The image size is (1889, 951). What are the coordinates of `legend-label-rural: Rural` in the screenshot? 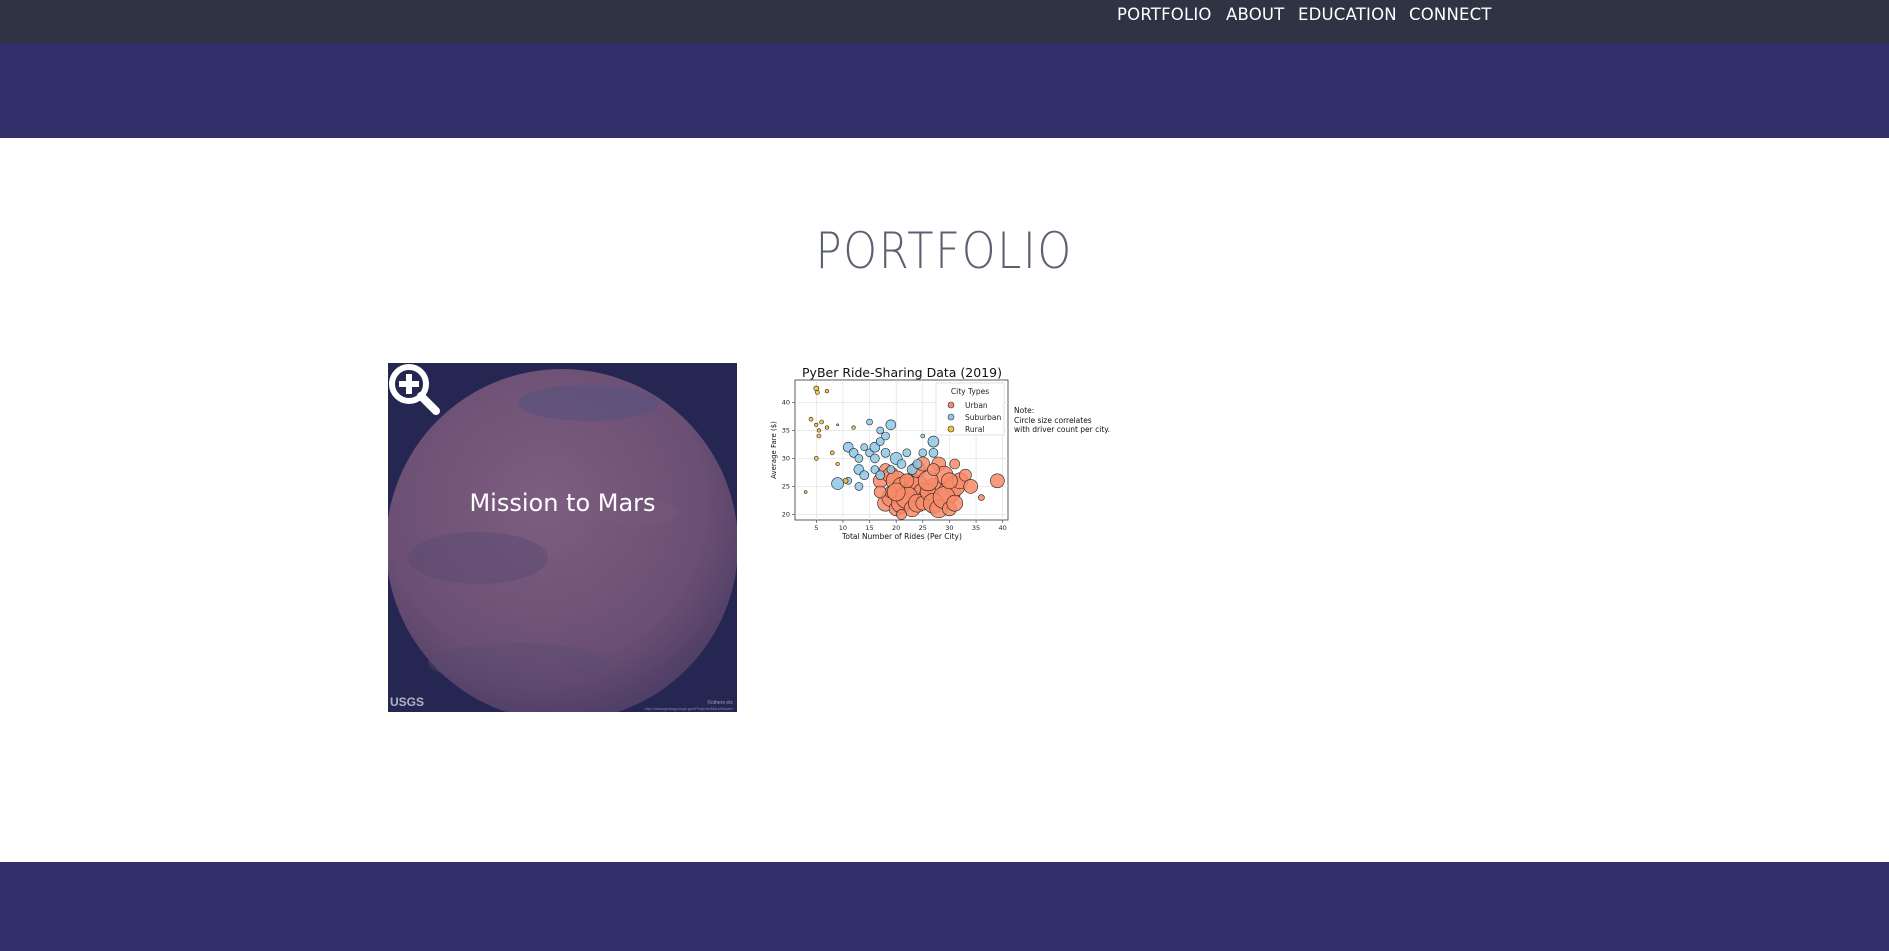 It's located at (974, 429).